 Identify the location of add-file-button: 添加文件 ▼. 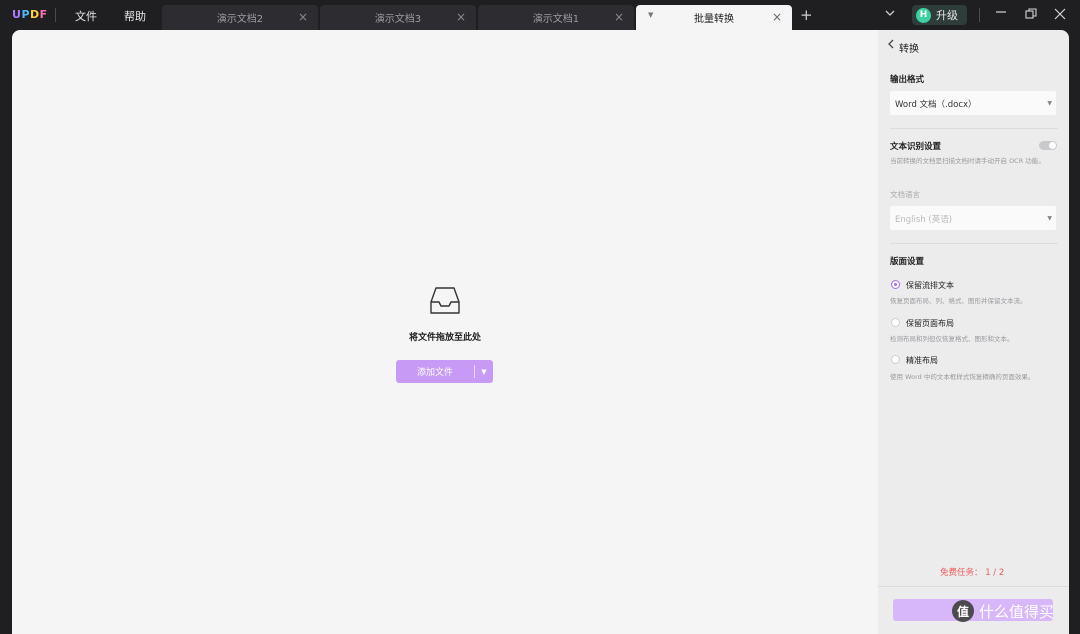
(444, 371).